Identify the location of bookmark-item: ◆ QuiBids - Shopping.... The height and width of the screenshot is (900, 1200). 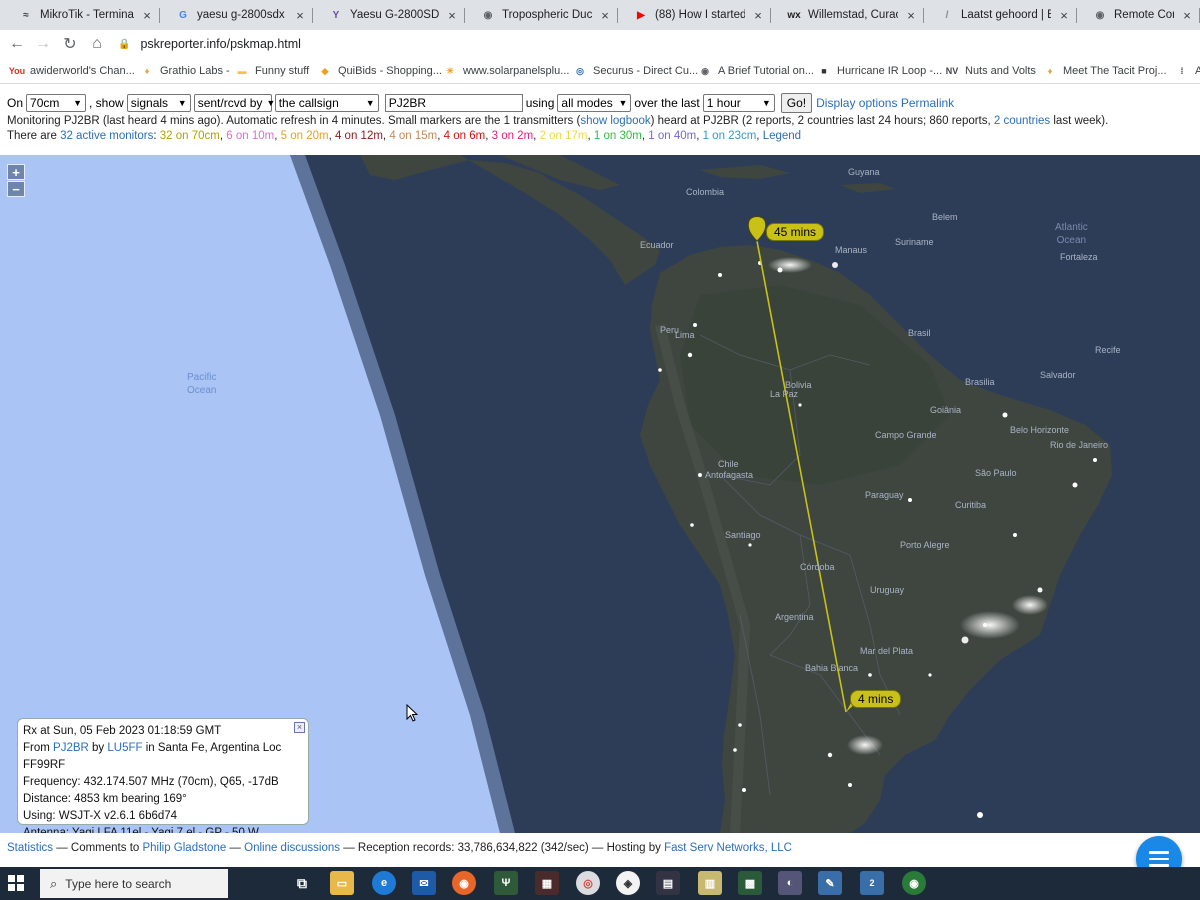
(380, 71).